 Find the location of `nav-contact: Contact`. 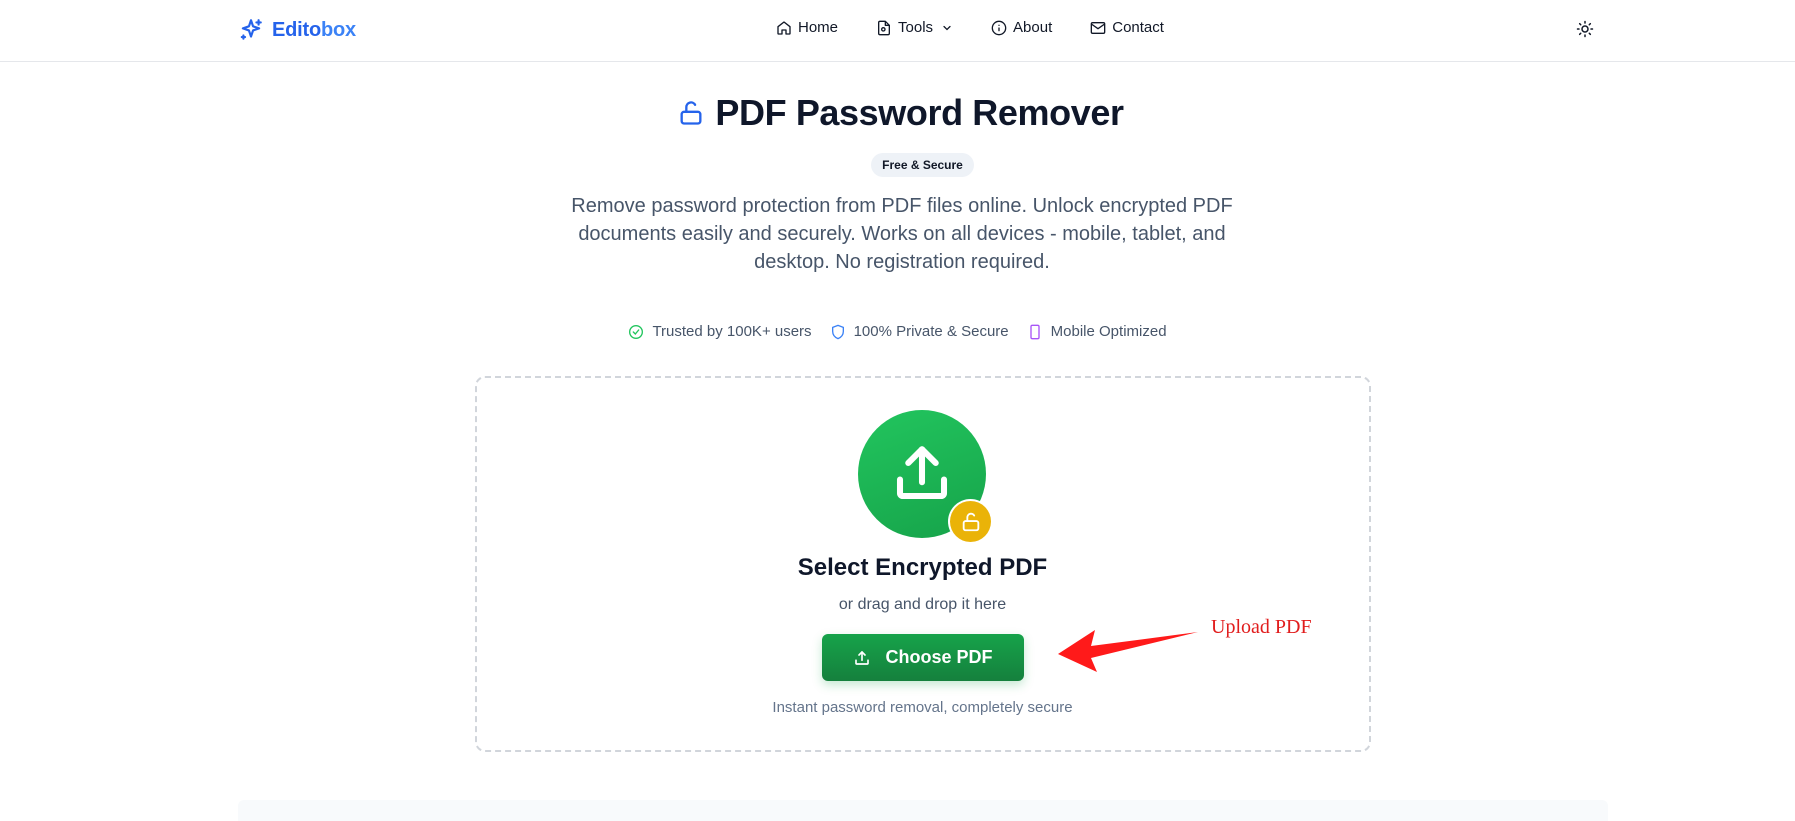

nav-contact: Contact is located at coordinates (1127, 27).